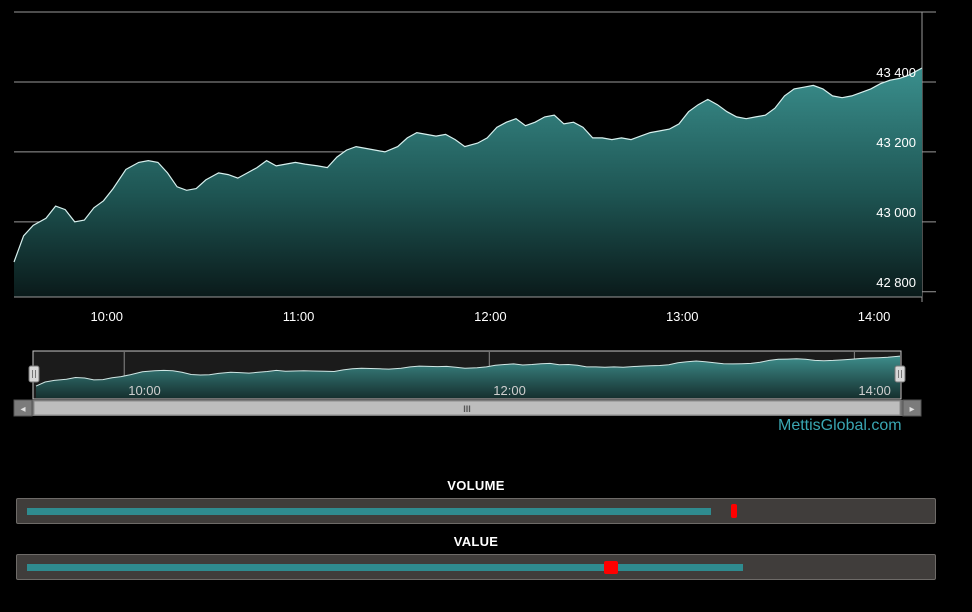 This screenshot has height=612, width=972. Describe the element at coordinates (874, 390) in the screenshot. I see `navigator-x-label: 14:00` at that location.